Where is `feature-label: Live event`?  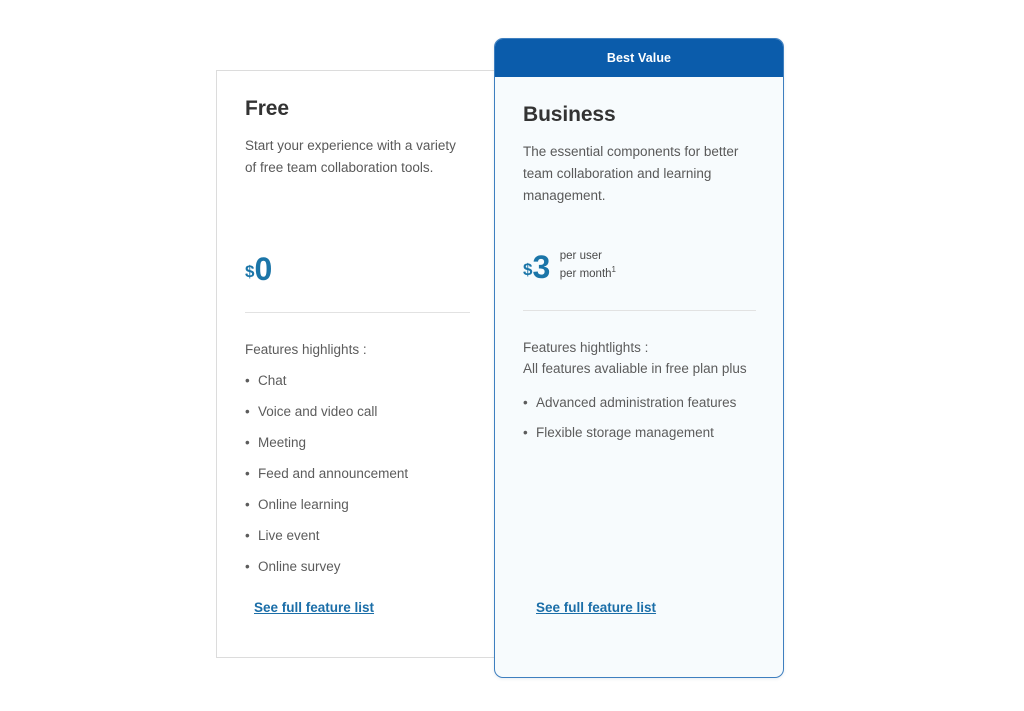
feature-label: Live event is located at coordinates (289, 535).